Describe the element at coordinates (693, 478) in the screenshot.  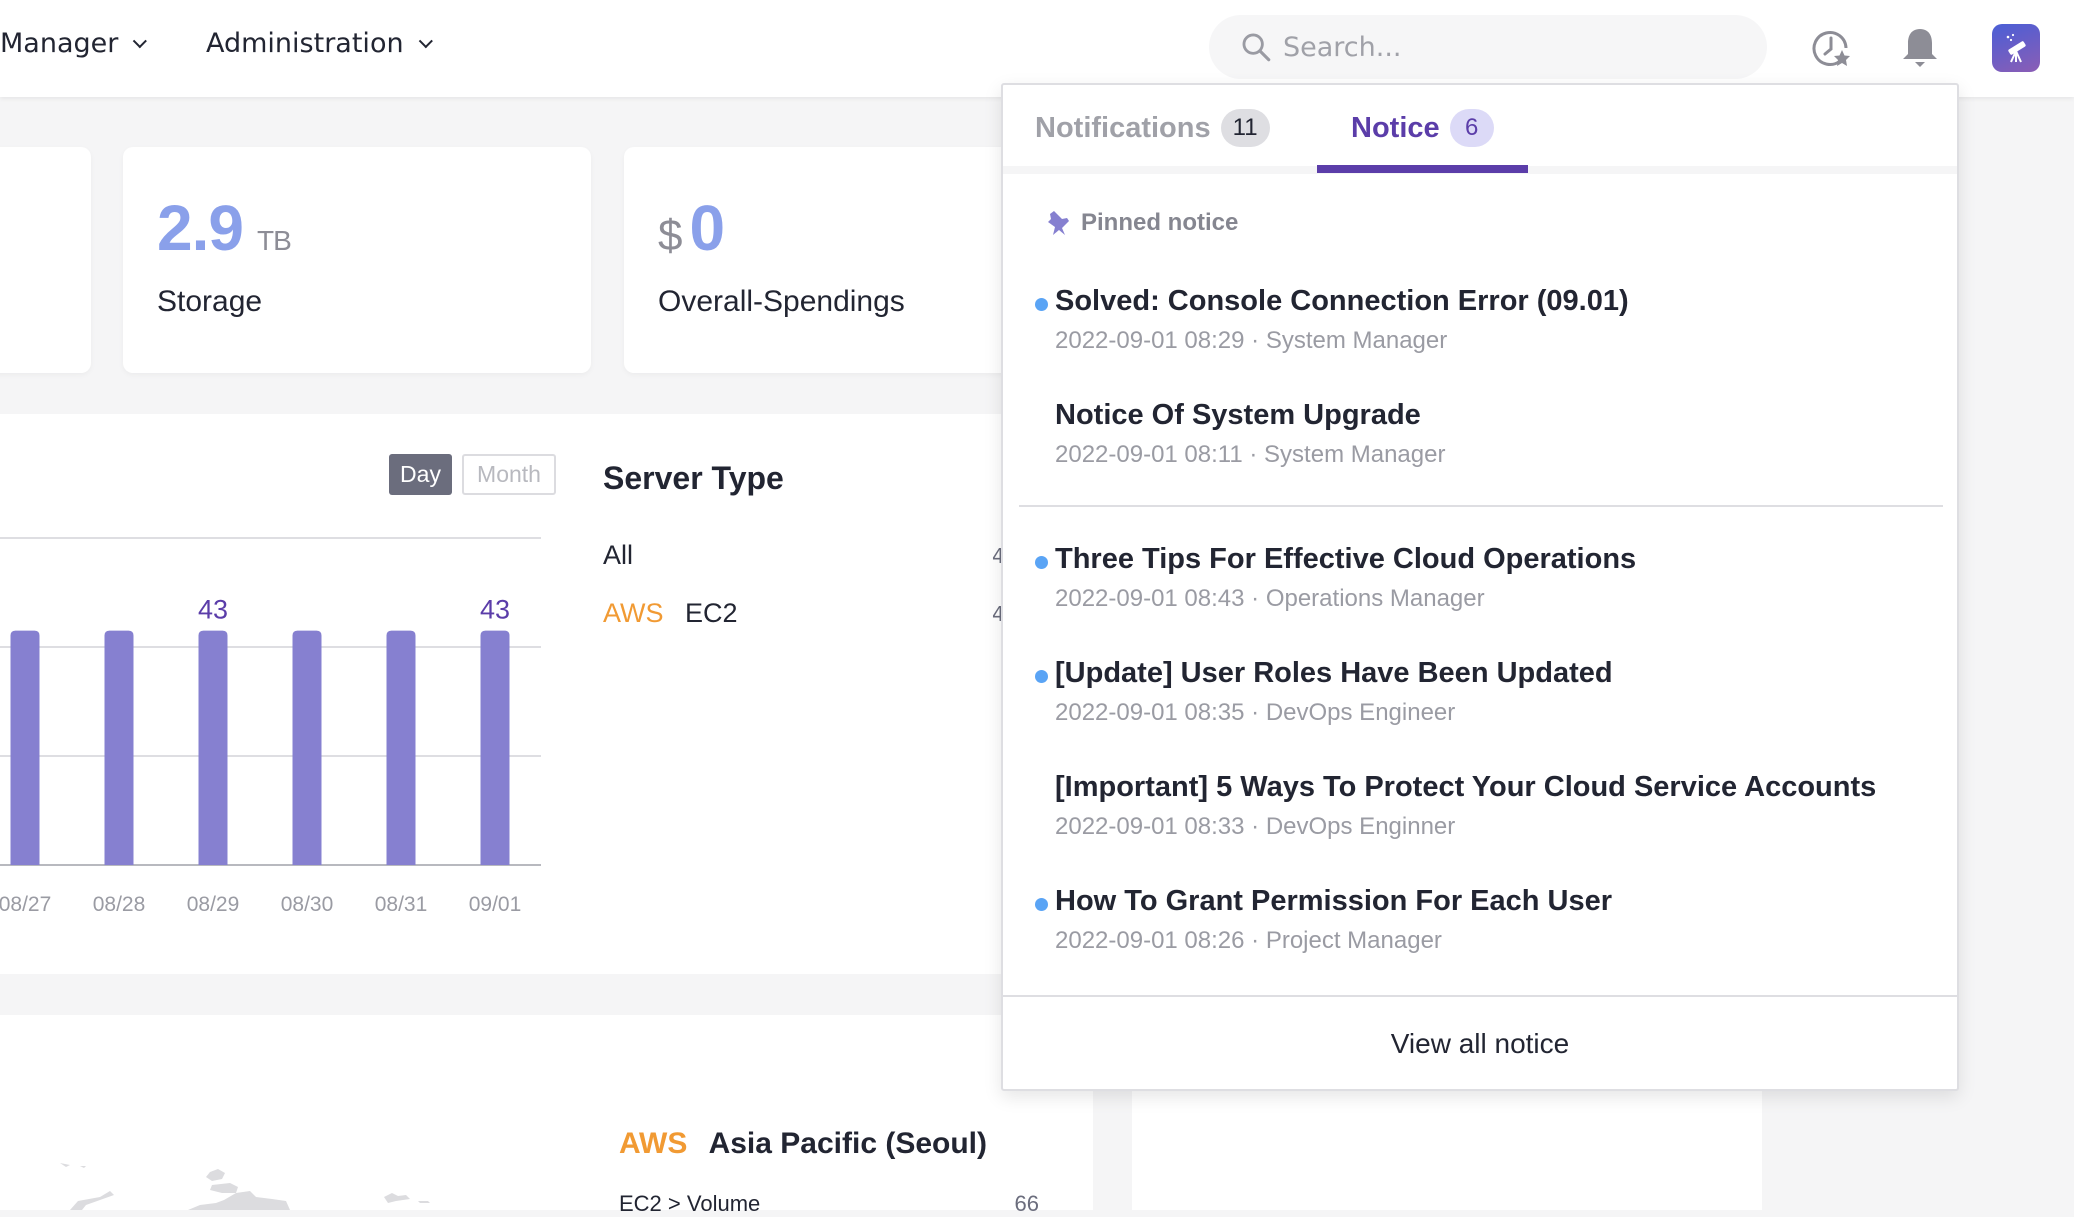
I see `server-type-title: Server Type` at that location.